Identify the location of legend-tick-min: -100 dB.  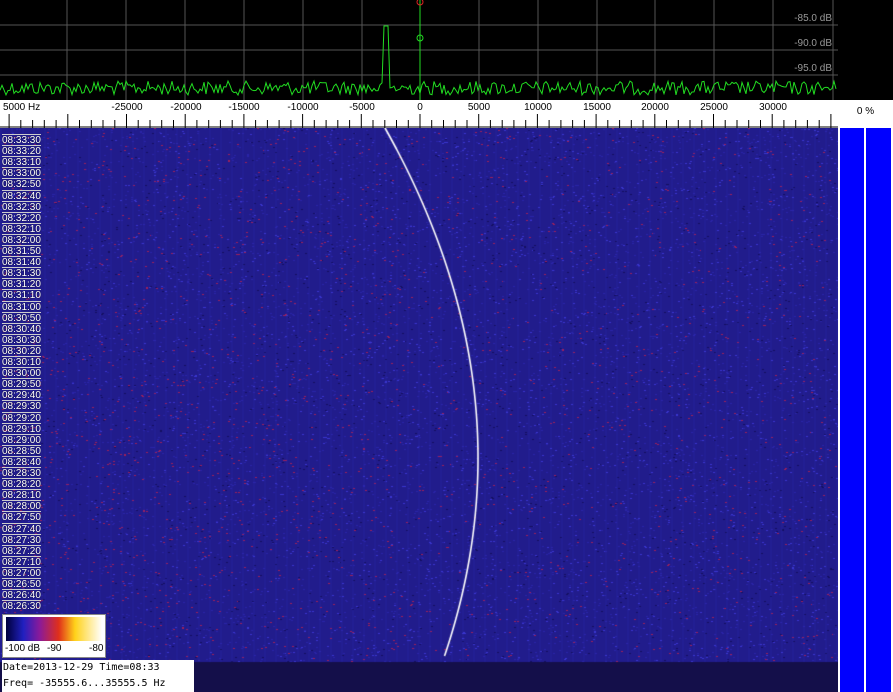
(23, 648).